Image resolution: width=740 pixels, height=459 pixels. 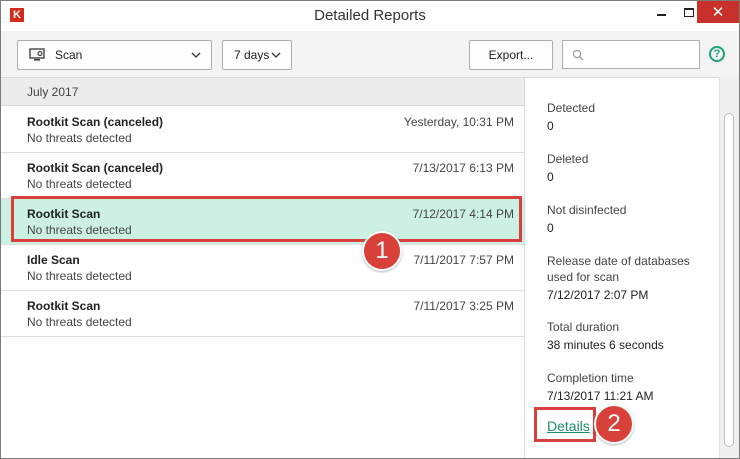 What do you see at coordinates (114, 55) in the screenshot?
I see `report-type-dropdown: Scan` at bounding box center [114, 55].